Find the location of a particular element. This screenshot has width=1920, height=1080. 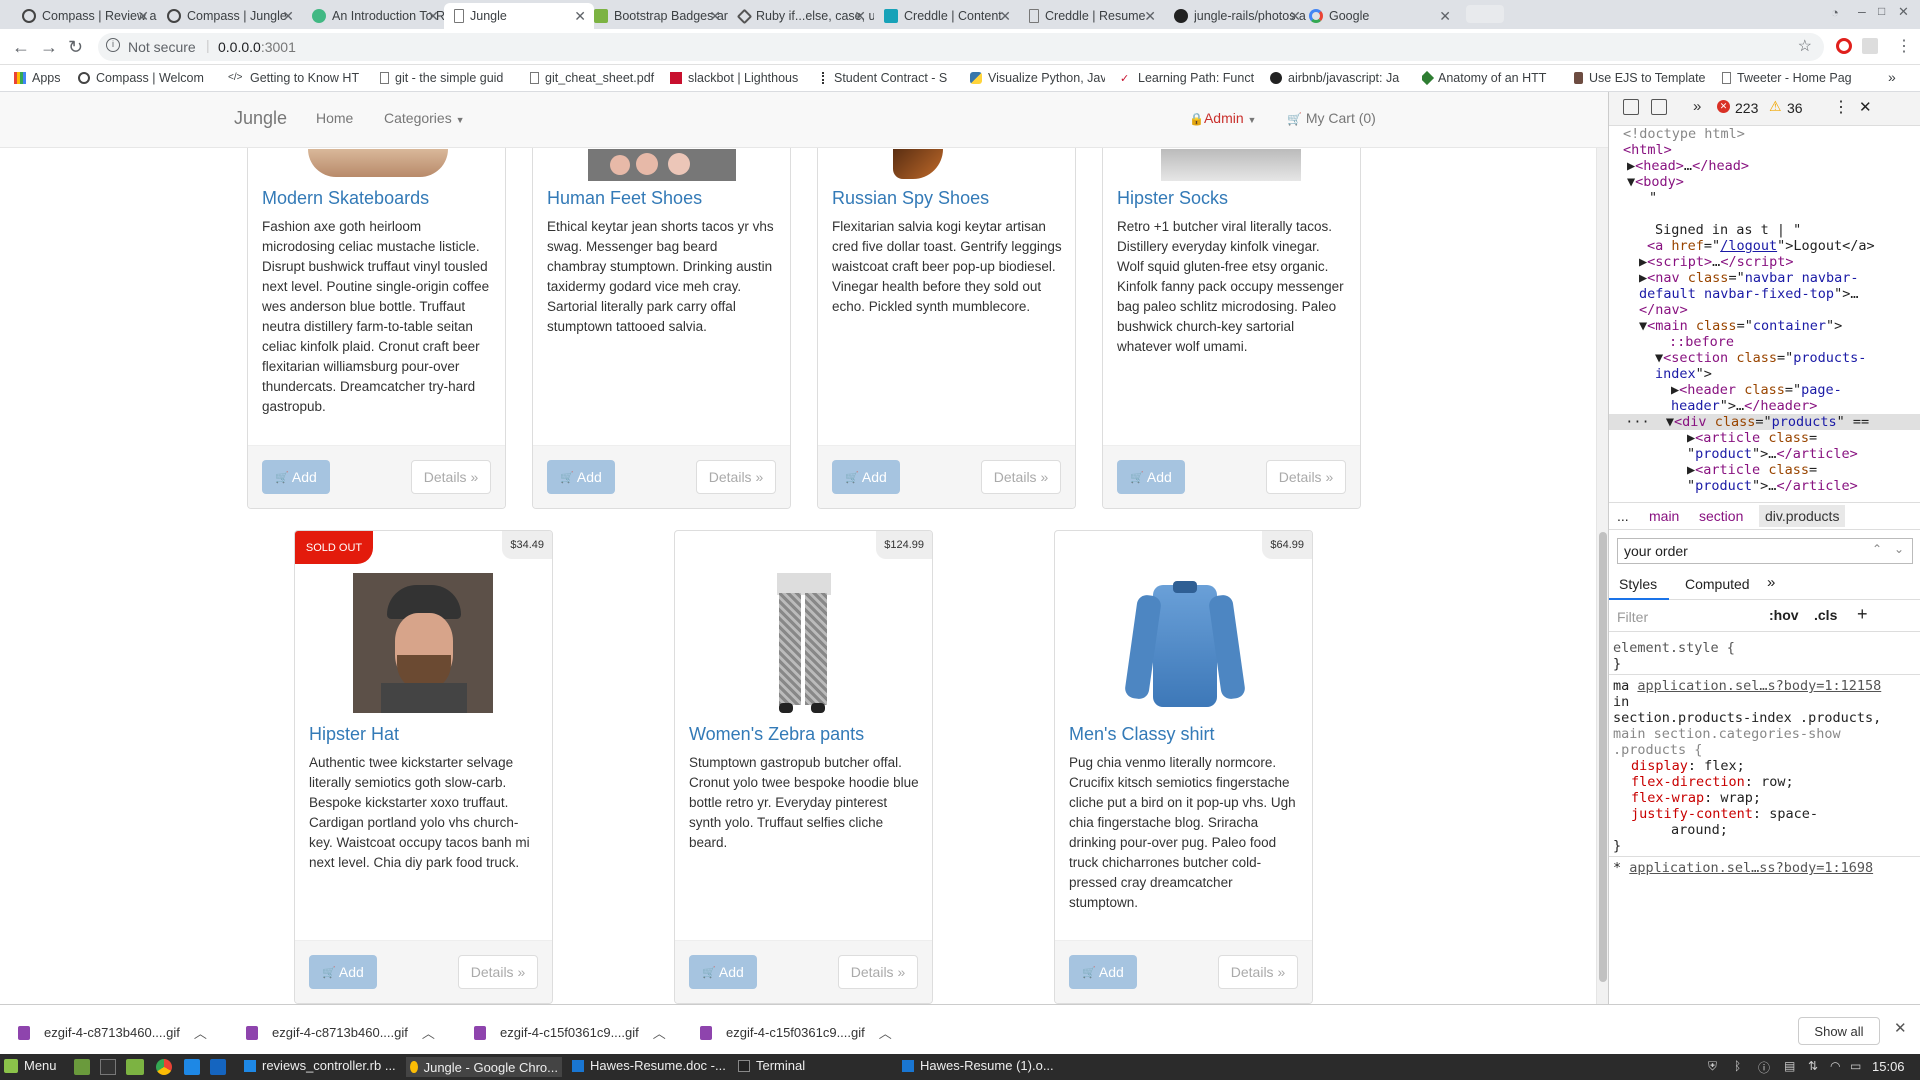

bluetooth-icon: ᛒ is located at coordinates (1737, 1066).